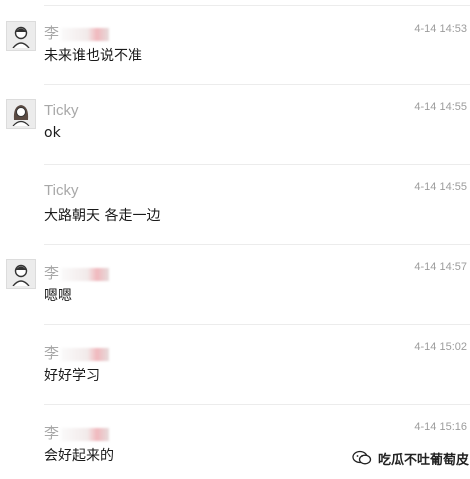  I want to click on message-text: ok, so click(52, 133).